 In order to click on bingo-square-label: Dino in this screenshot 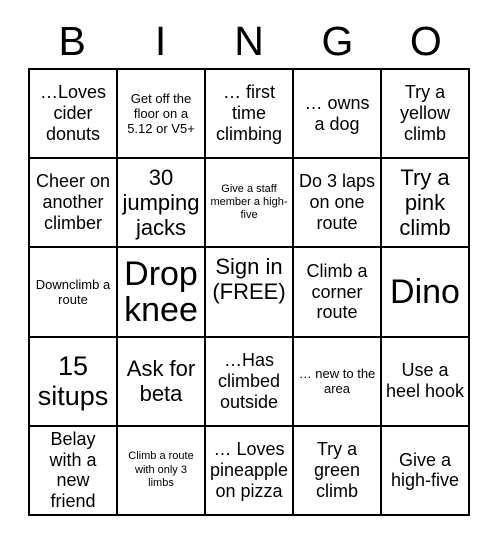, I will do `click(425, 291)`.